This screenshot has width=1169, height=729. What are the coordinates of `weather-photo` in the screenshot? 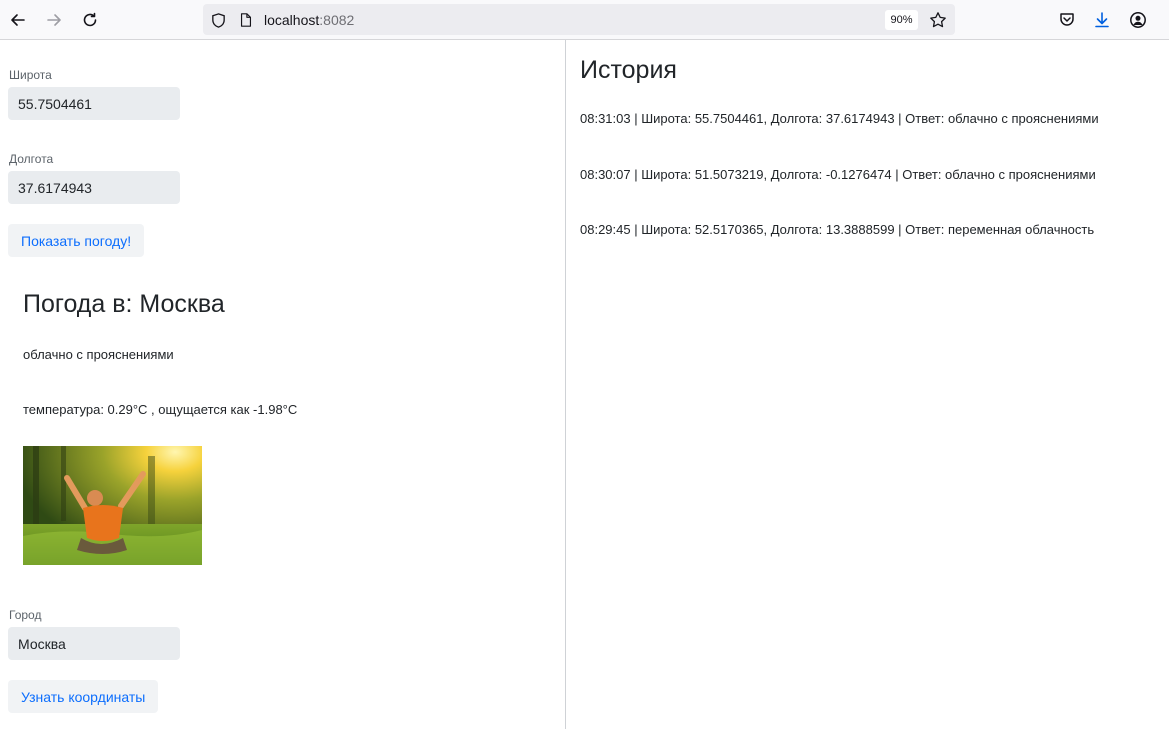 It's located at (112, 505).